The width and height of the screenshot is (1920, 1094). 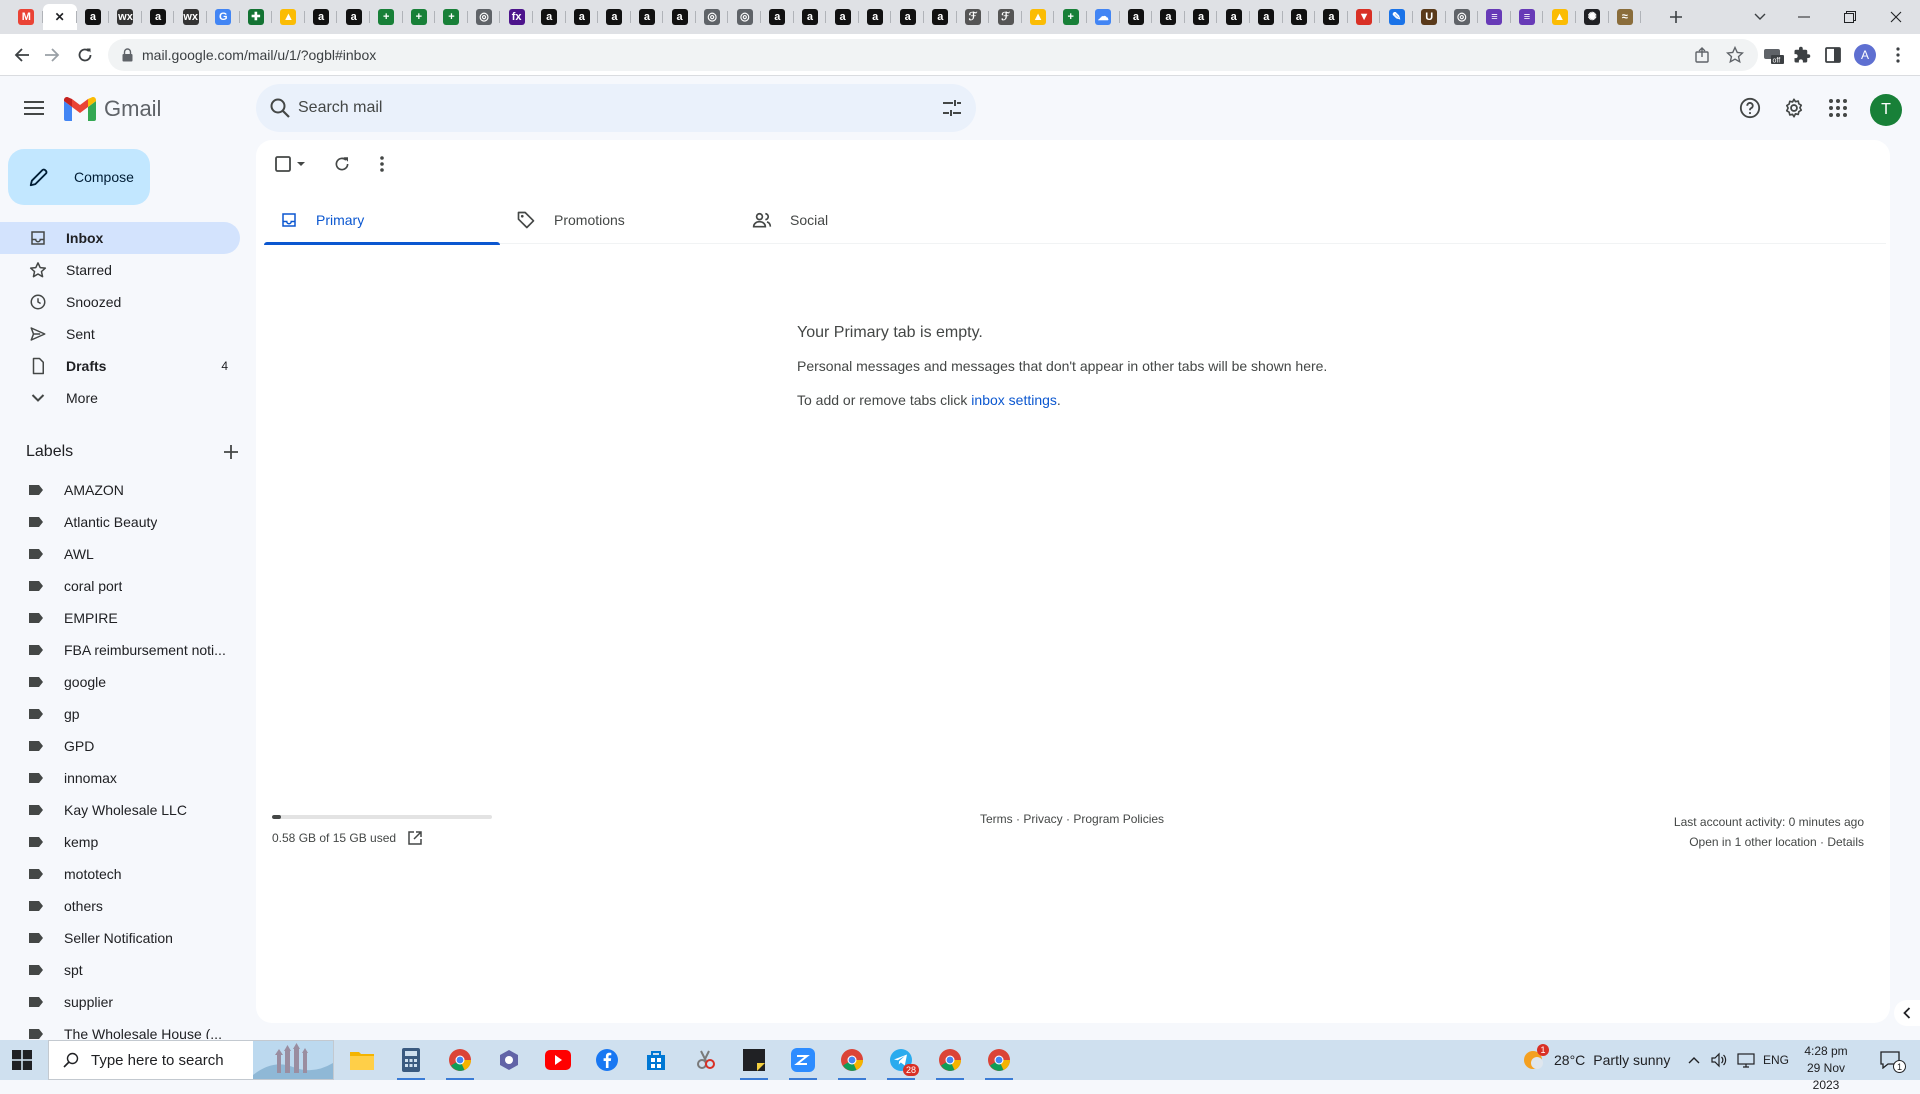 I want to click on search-highlight-image, so click(x=293, y=1060).